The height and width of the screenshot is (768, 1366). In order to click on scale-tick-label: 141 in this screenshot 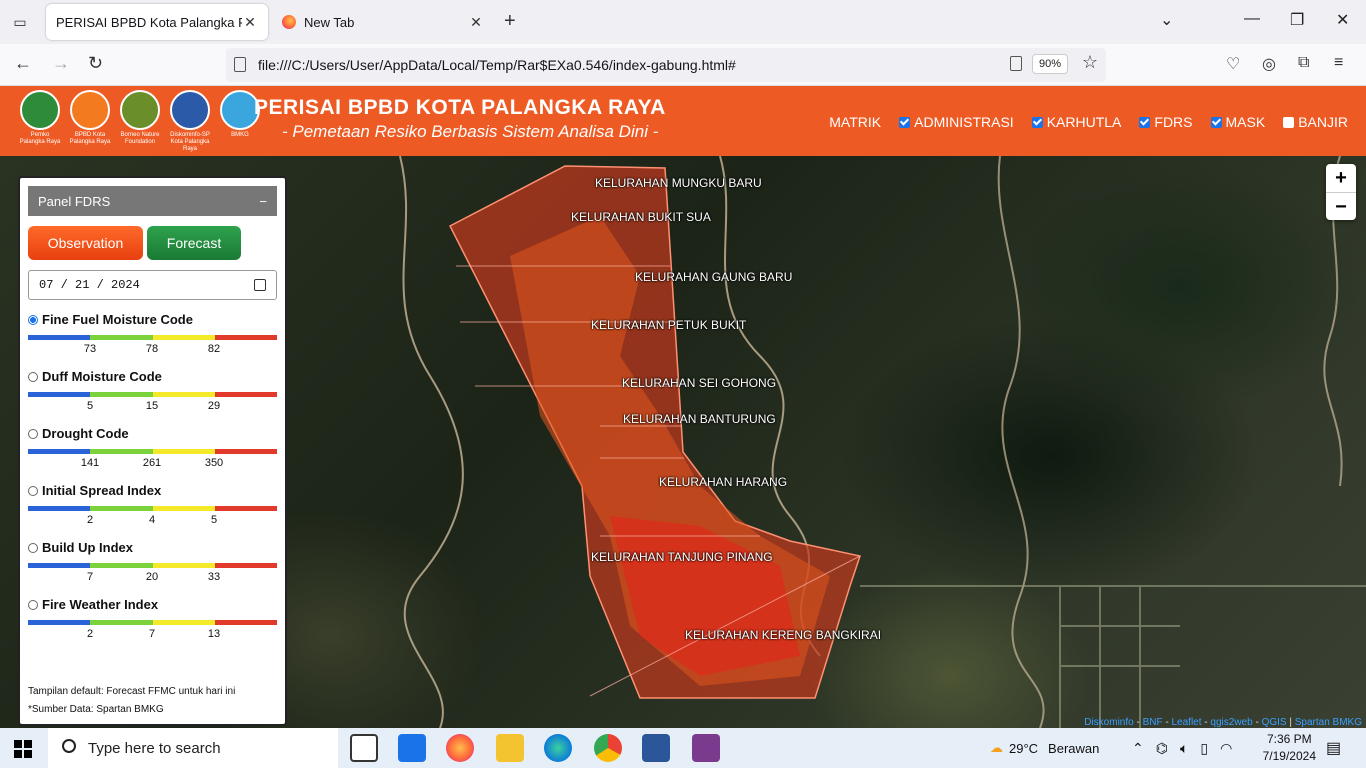, I will do `click(90, 463)`.